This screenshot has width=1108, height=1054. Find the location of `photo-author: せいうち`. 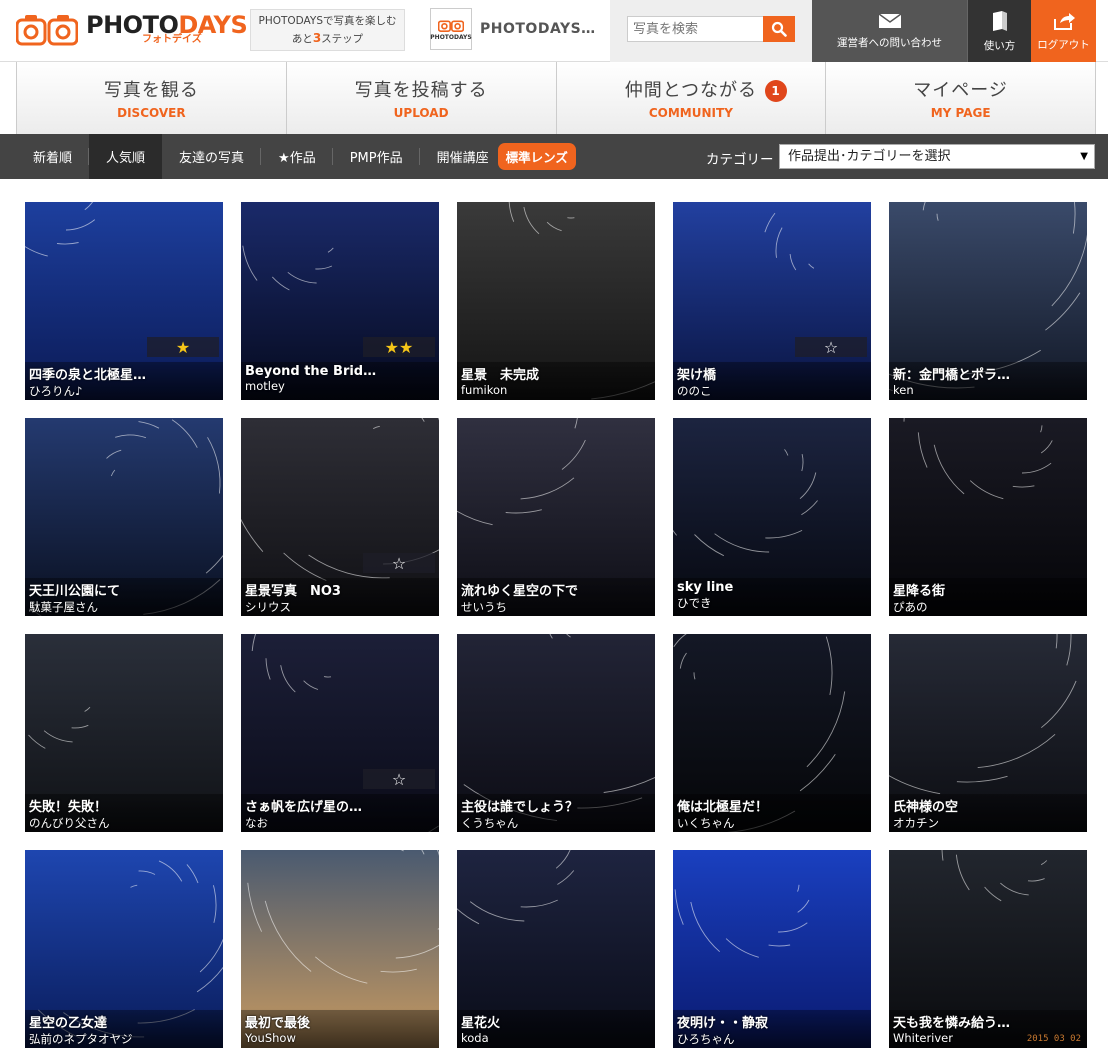

photo-author: せいうち is located at coordinates (556, 607).